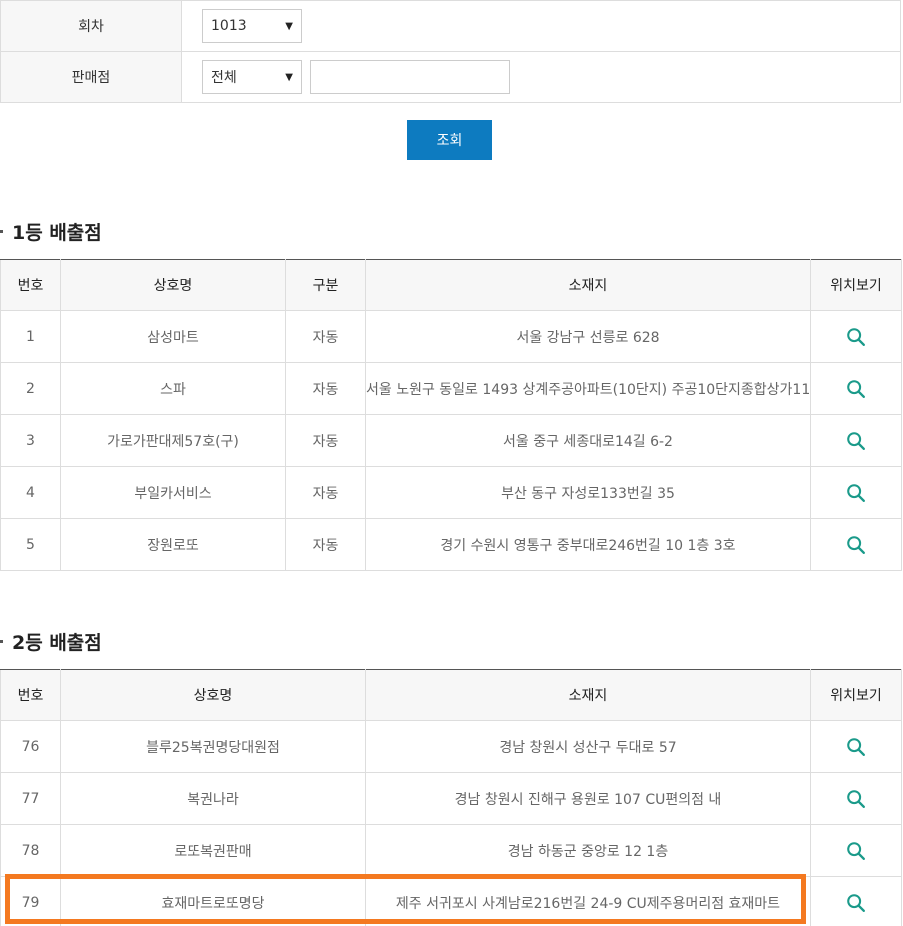  What do you see at coordinates (30, 492) in the screenshot?
I see `cell-no: 4` at bounding box center [30, 492].